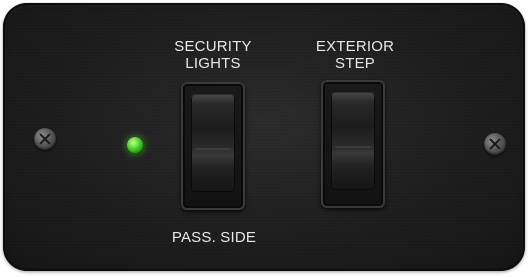 Image resolution: width=531 pixels, height=277 pixels. Describe the element at coordinates (214, 237) in the screenshot. I see `pass-side-label: PASS. SIDE` at that location.